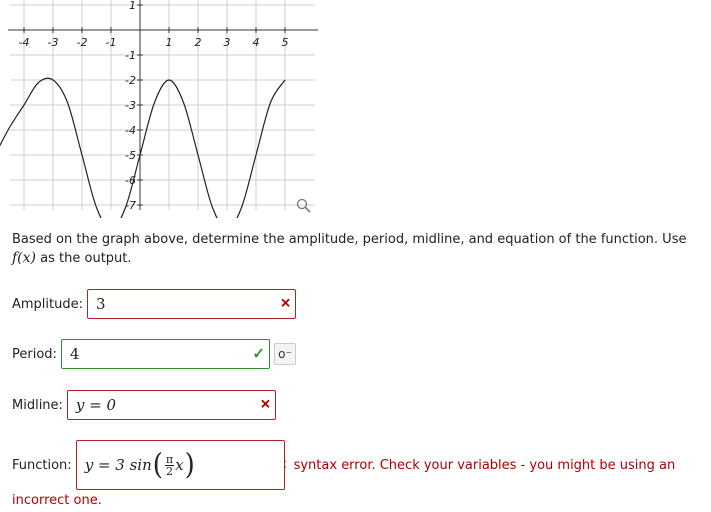  Describe the element at coordinates (24, 42) in the screenshot. I see `x-tick-label: -4` at that location.